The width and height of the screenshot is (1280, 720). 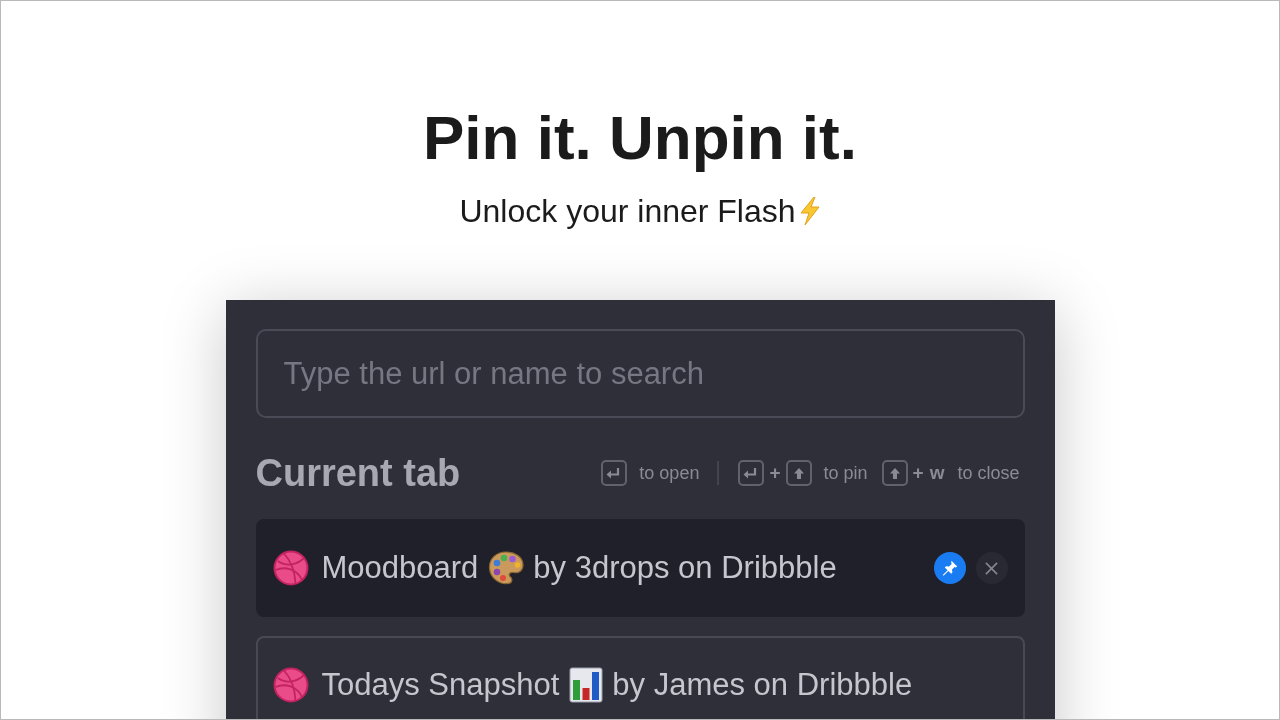 What do you see at coordinates (937, 473) in the screenshot?
I see `key-label: w` at bounding box center [937, 473].